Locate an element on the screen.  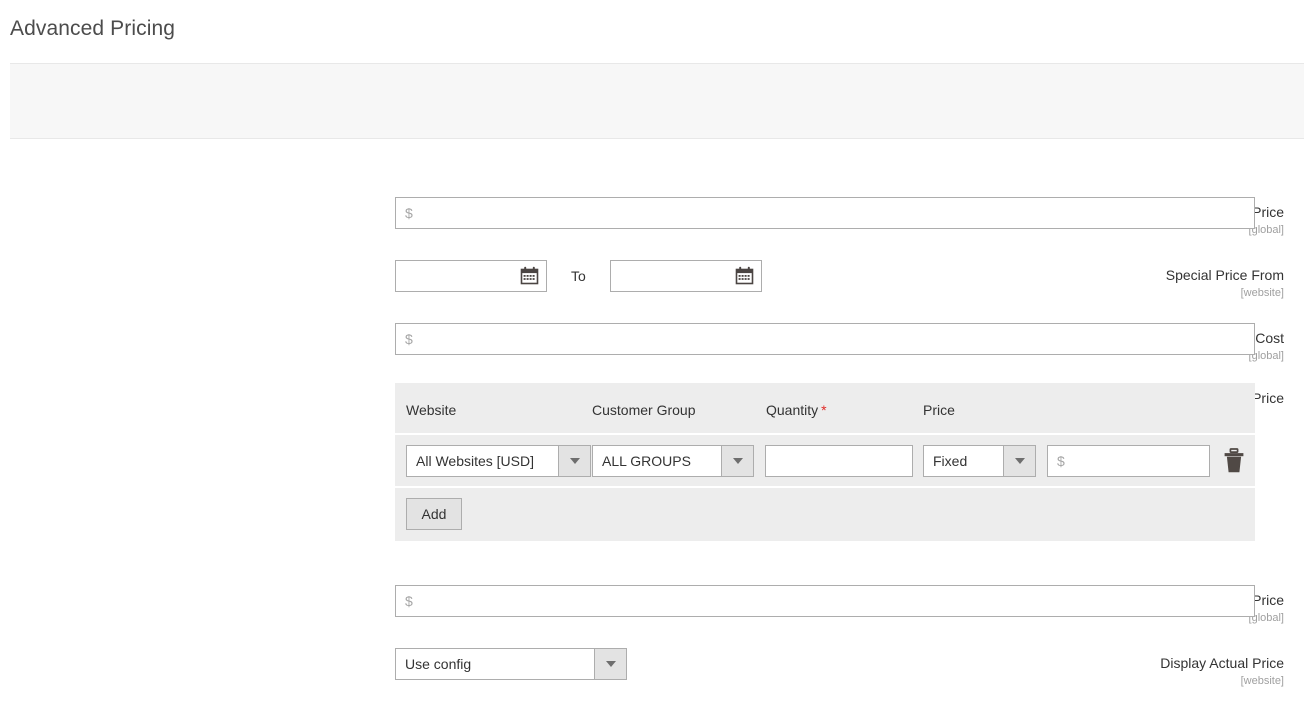
special-price-input is located at coordinates (825, 213).